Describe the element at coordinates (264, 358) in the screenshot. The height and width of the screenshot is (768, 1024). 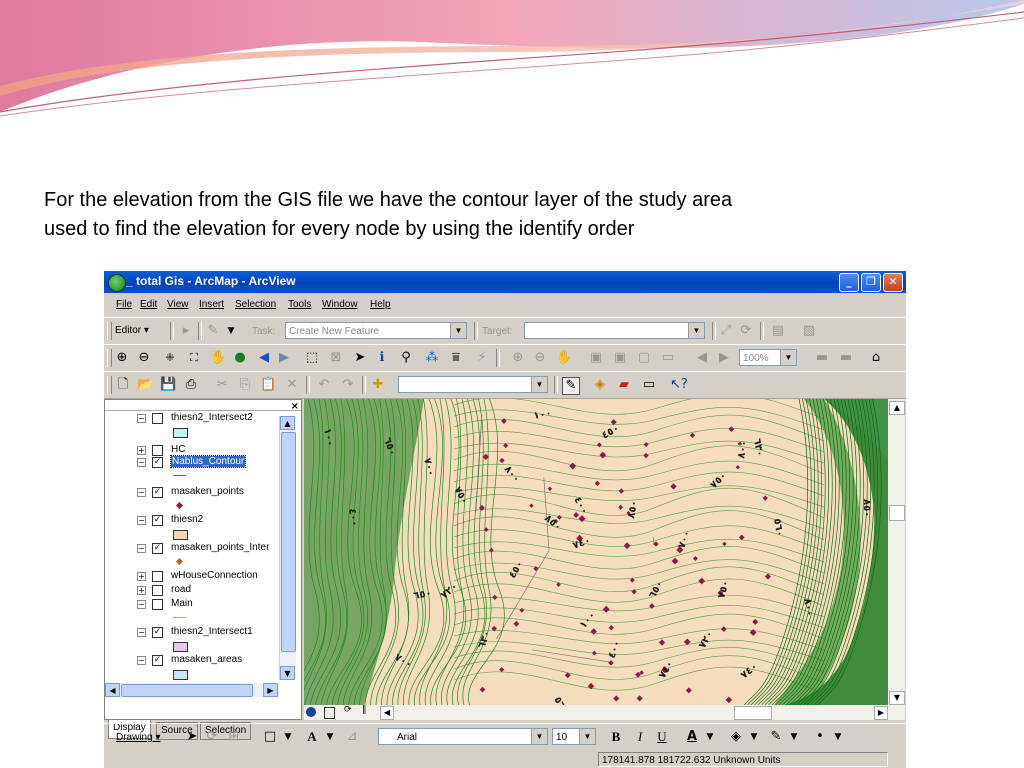
I see `back-extent-icon: ◀` at that location.